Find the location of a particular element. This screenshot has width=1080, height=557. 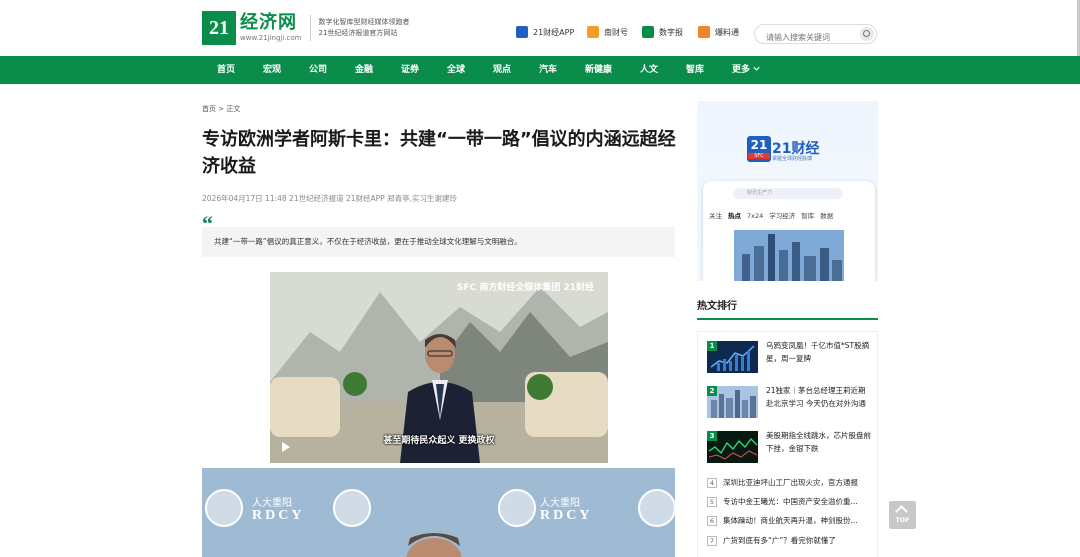

search-box is located at coordinates (815, 35).